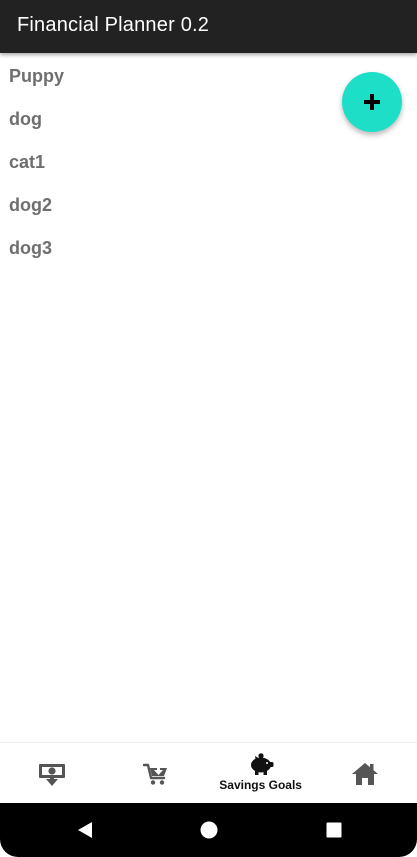 The height and width of the screenshot is (857, 417). I want to click on plus-icon, so click(372, 102).